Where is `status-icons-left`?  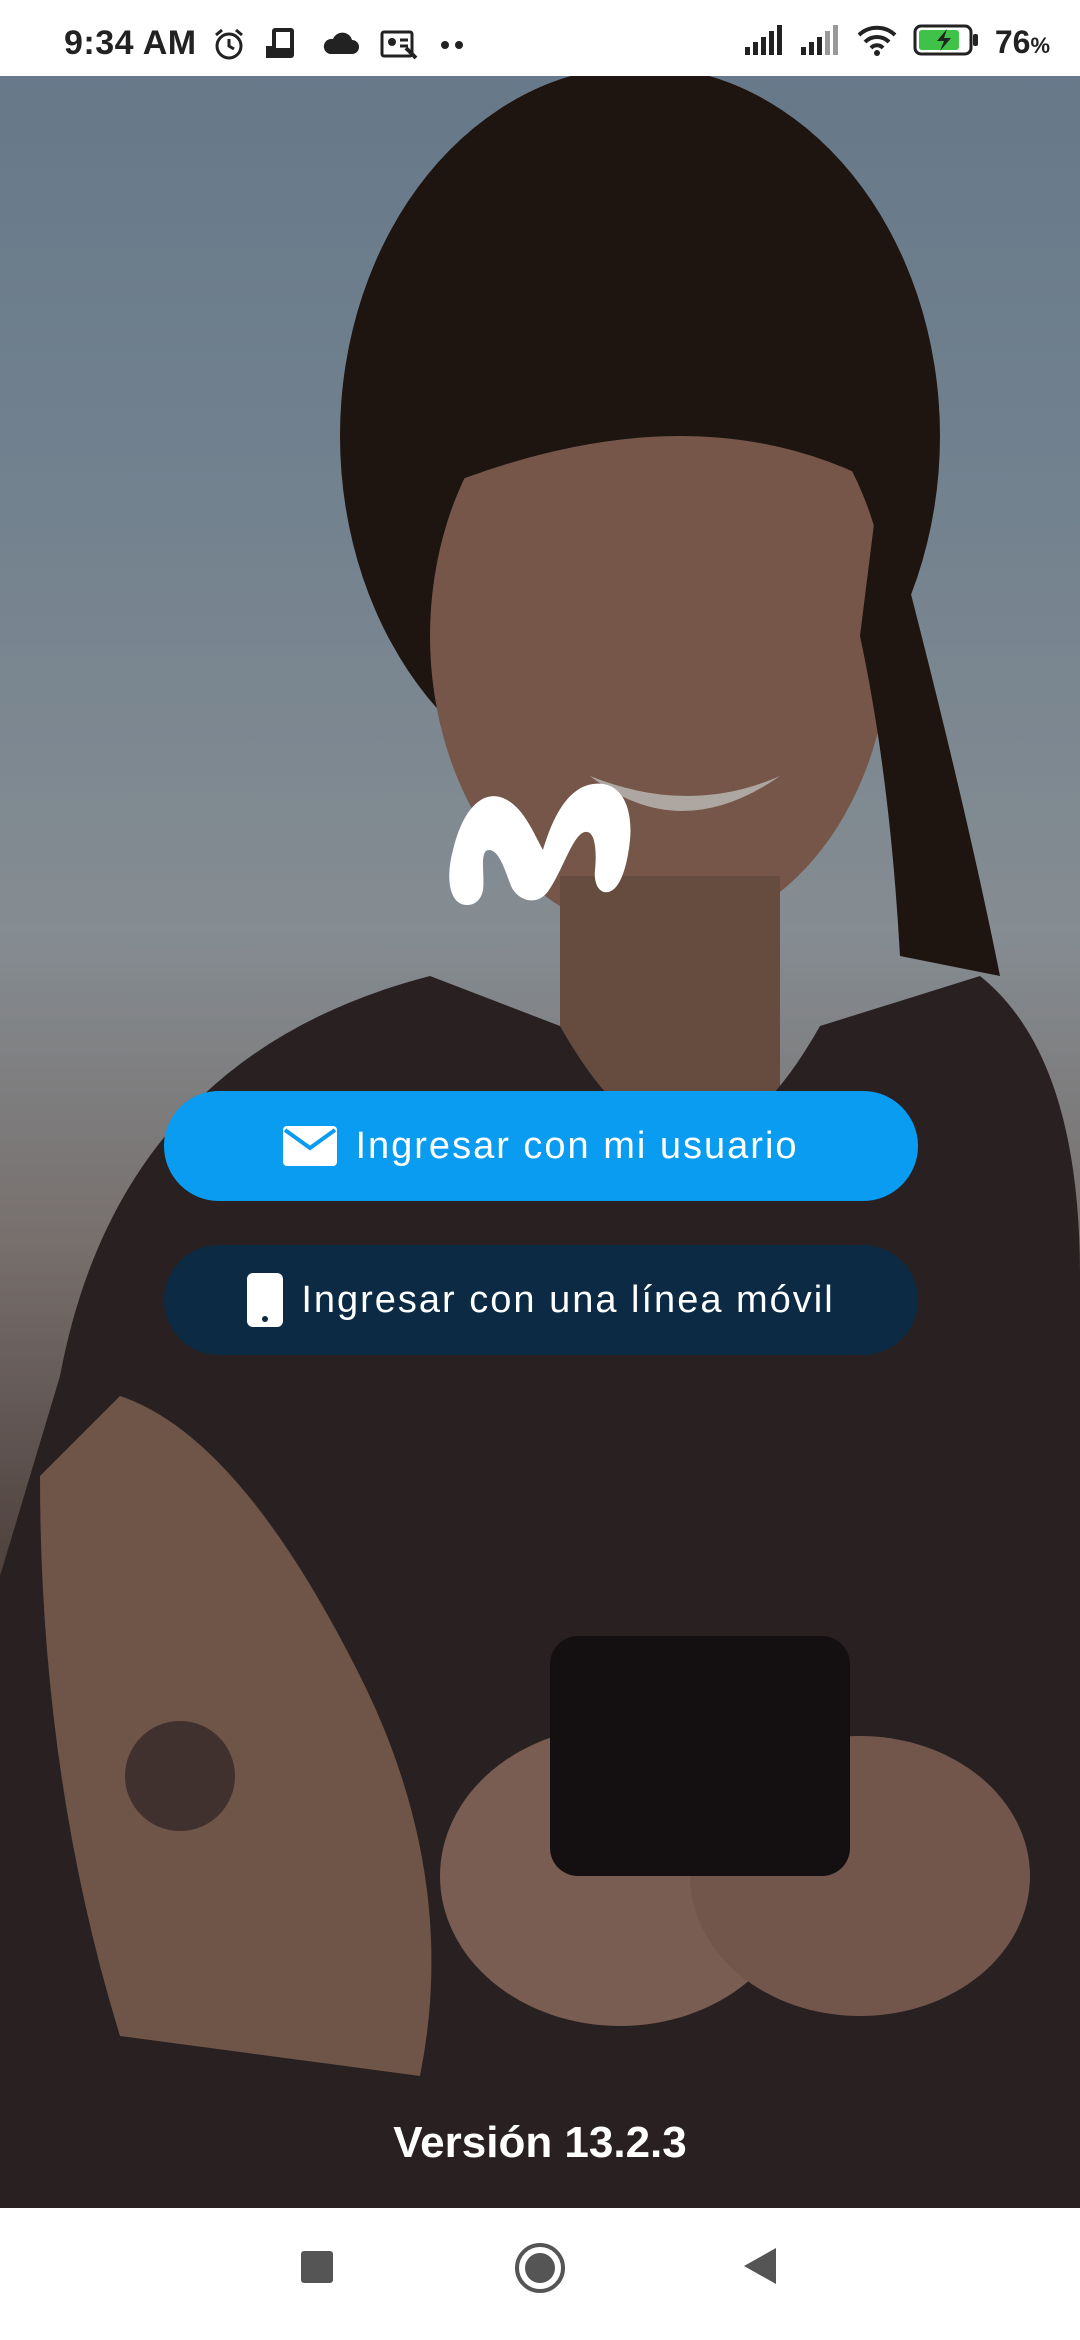
status-icons-left is located at coordinates (339, 46).